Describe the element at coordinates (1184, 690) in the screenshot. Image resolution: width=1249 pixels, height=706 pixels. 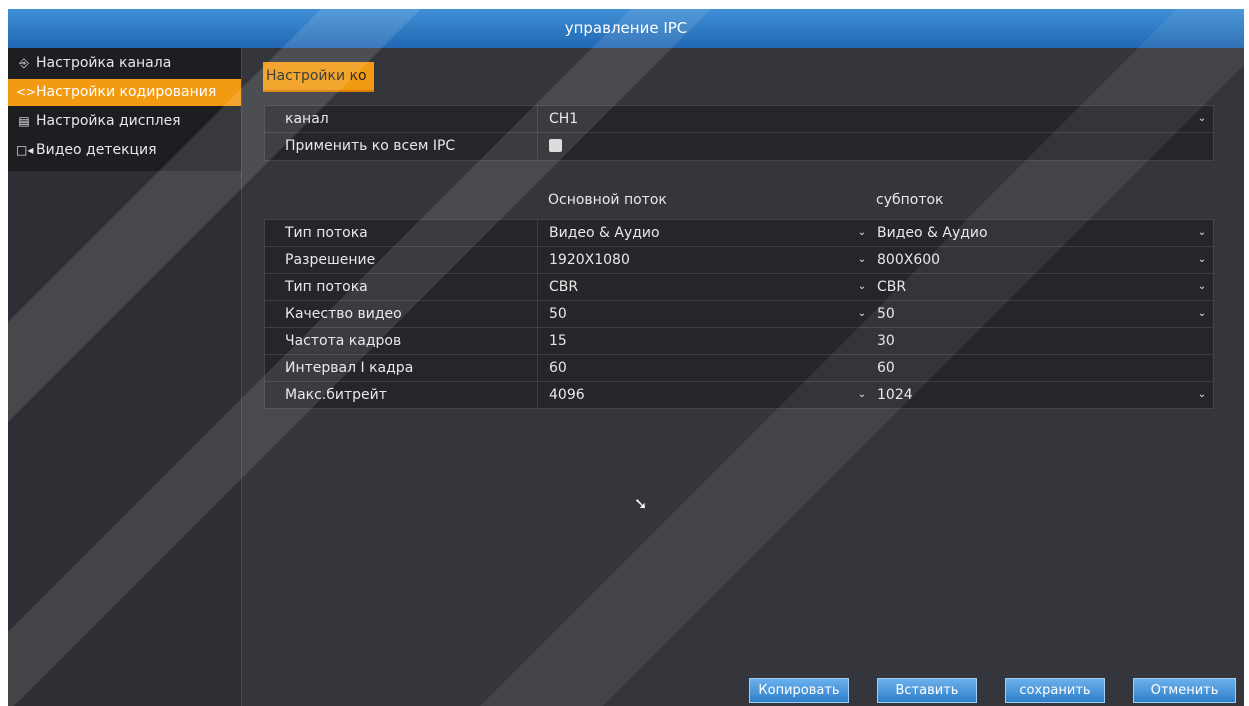
I see `cancel-button: Отменить` at that location.